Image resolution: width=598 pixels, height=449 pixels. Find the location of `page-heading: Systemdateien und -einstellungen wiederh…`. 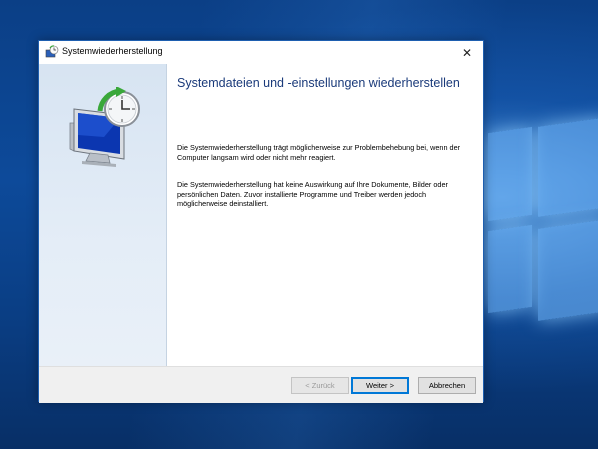

page-heading: Systemdateien und -einstellungen wiederh… is located at coordinates (318, 83).